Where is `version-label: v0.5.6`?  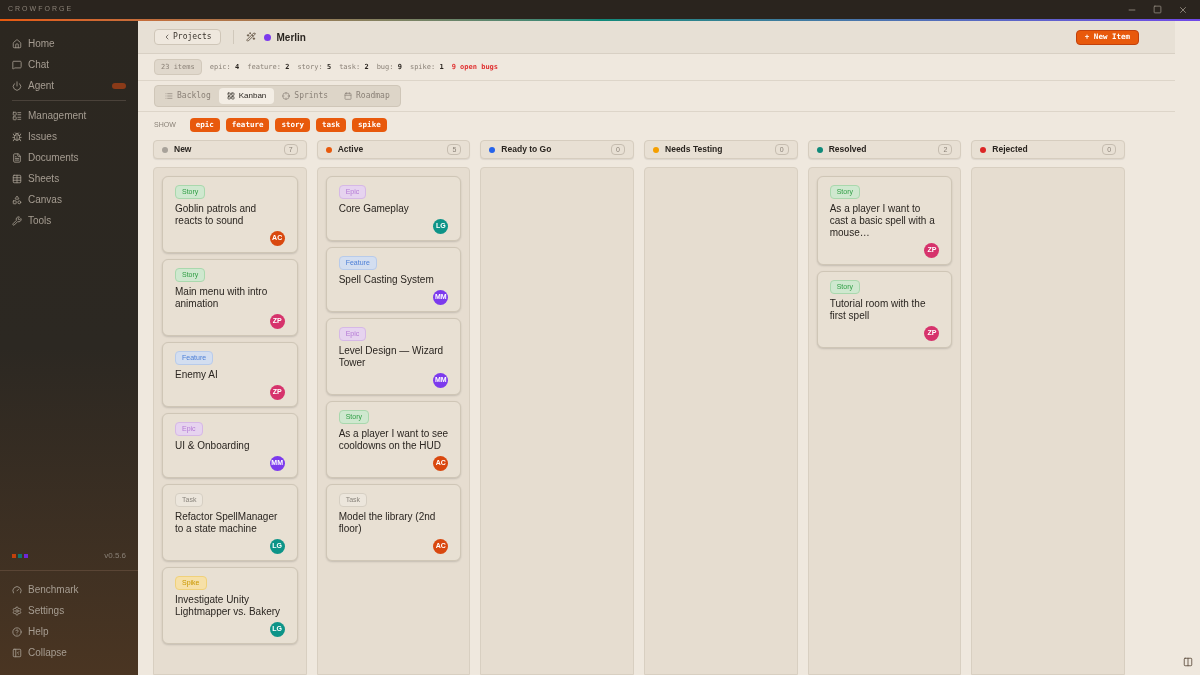
version-label: v0.5.6 is located at coordinates (115, 556).